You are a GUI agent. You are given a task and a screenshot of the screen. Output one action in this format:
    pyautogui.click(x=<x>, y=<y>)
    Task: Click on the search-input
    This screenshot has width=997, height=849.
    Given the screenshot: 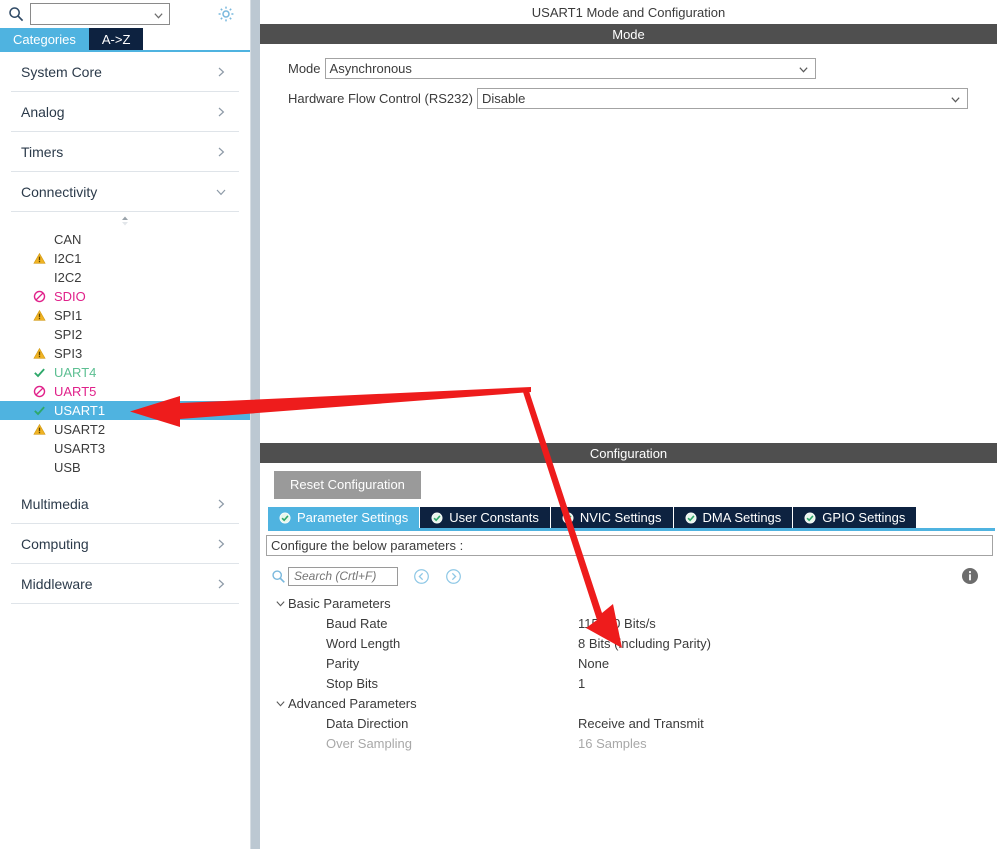 What is the action you would take?
    pyautogui.click(x=344, y=576)
    